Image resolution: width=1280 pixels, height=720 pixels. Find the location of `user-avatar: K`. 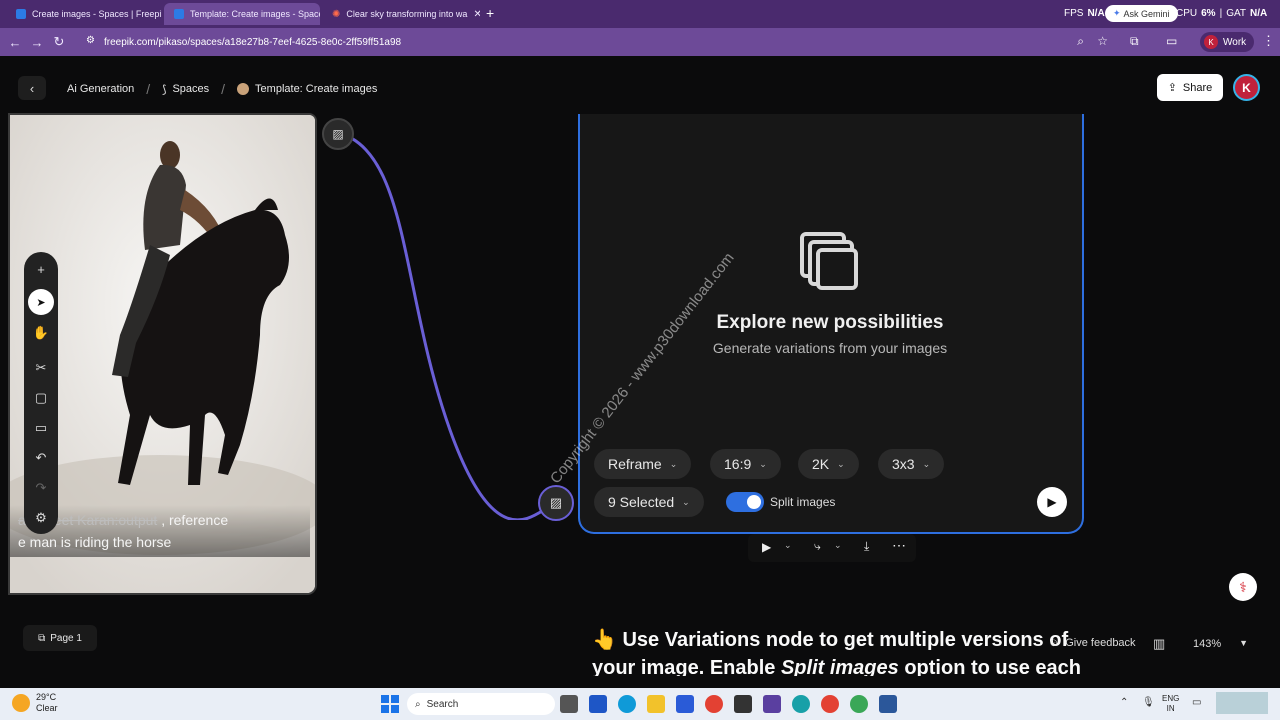

user-avatar: K is located at coordinates (1246, 87).